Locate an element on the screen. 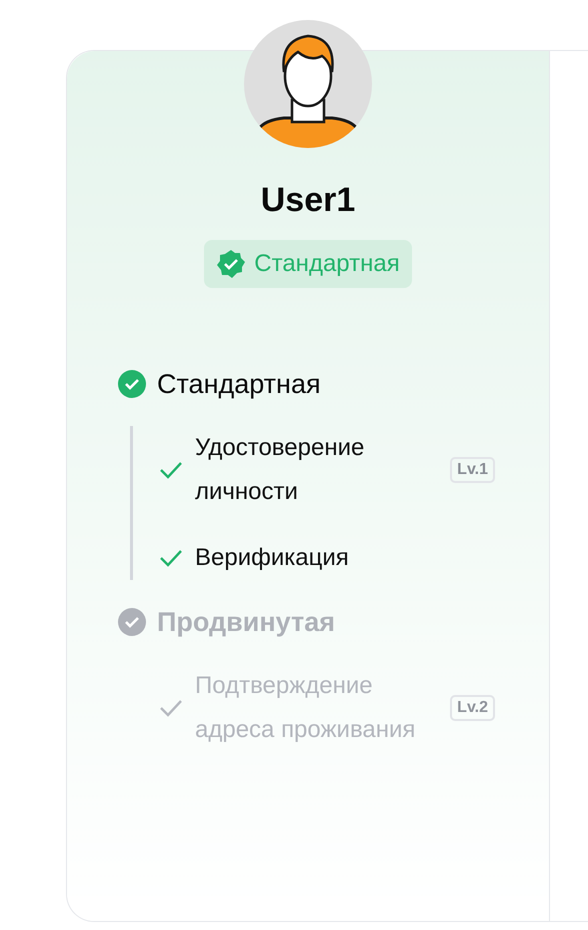  requirement-label: Верификация is located at coordinates (272, 558).